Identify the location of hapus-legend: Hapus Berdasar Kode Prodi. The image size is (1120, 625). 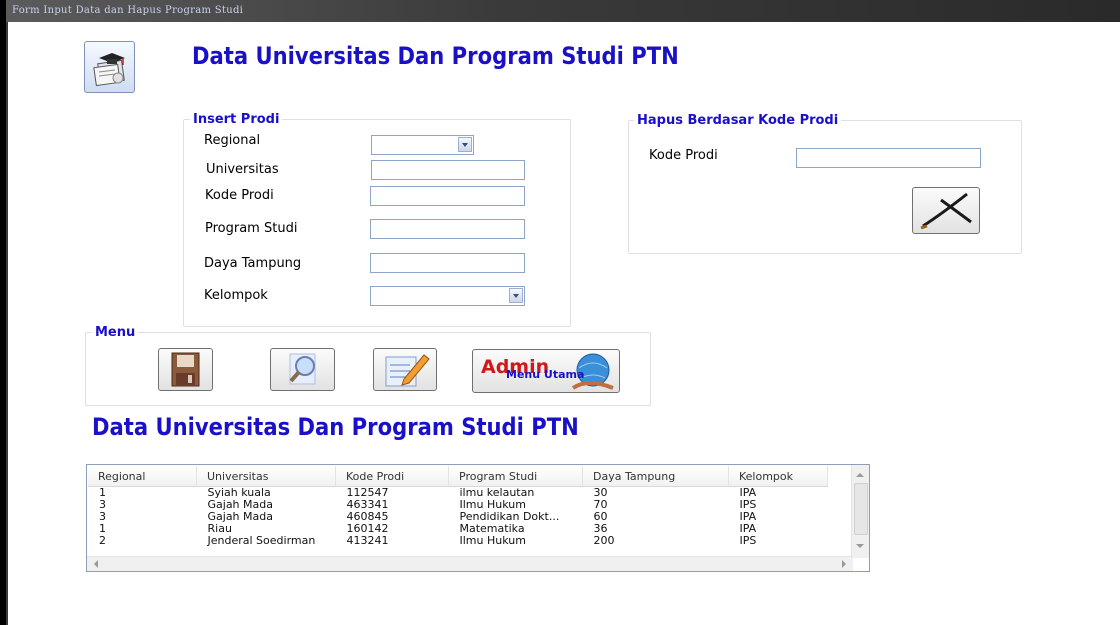
(738, 120).